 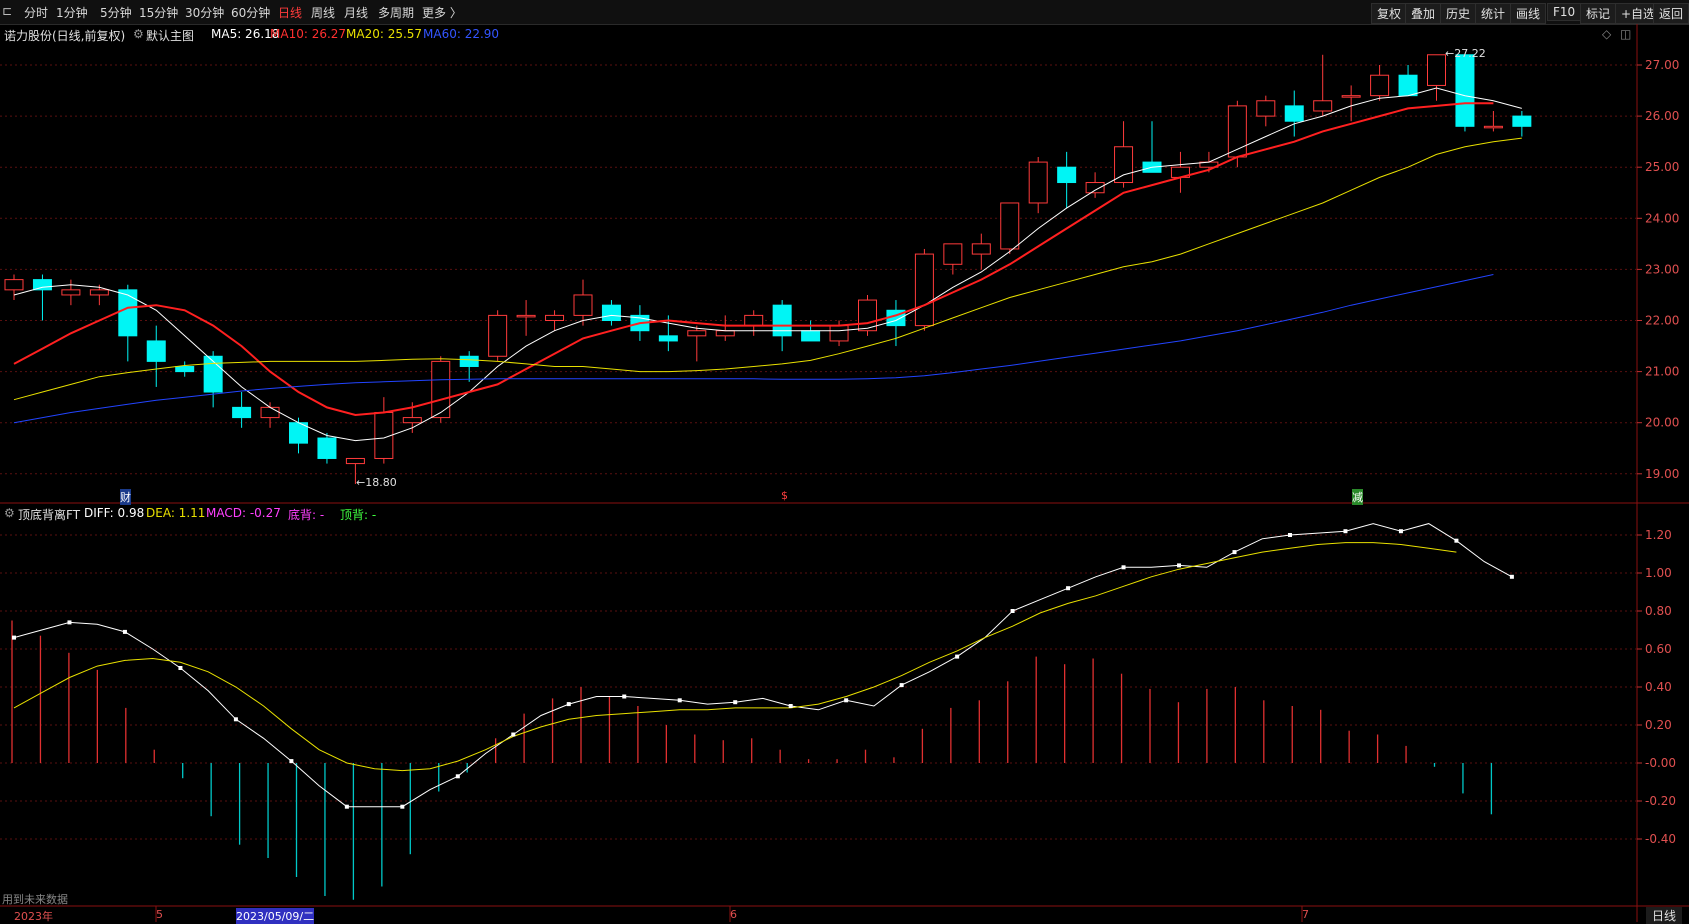 I want to click on sub-ytick-label: 0.60, so click(x=1658, y=649).